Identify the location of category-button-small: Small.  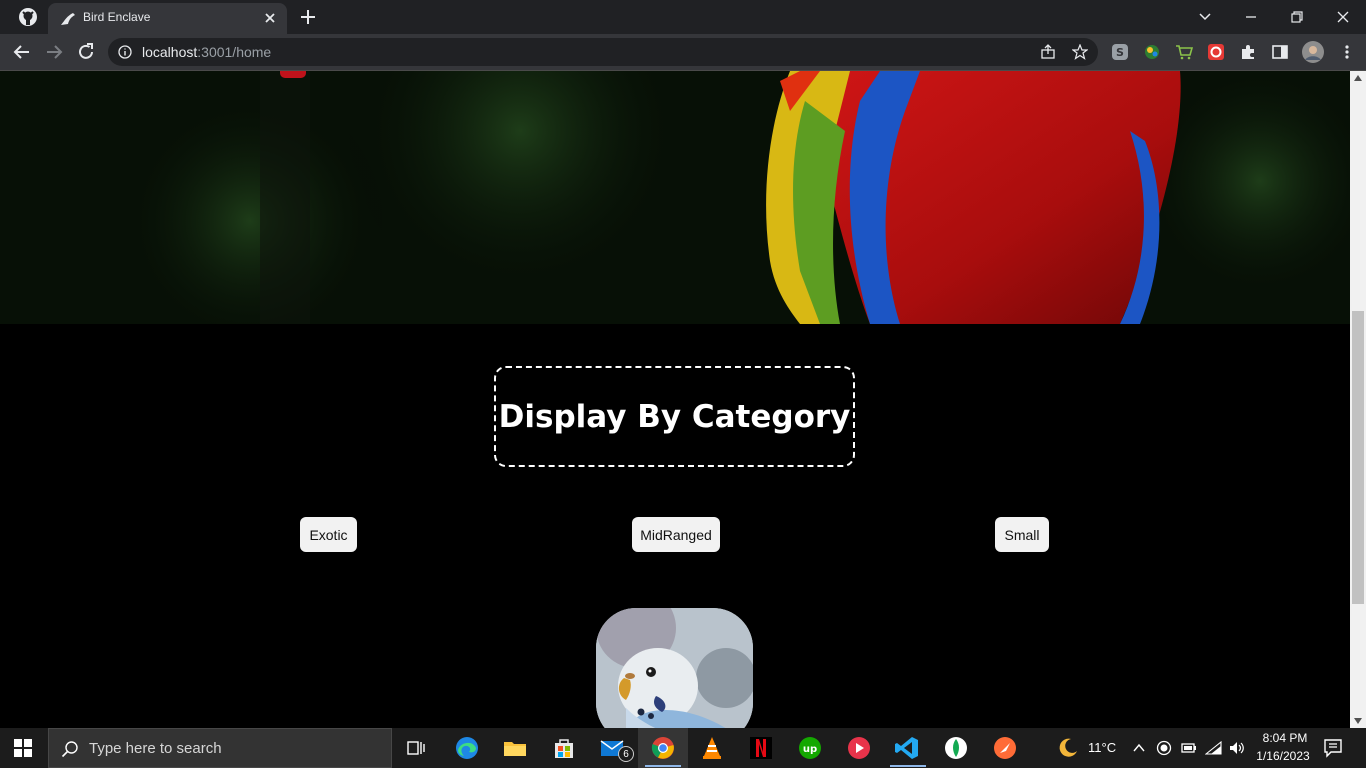
(1022, 534).